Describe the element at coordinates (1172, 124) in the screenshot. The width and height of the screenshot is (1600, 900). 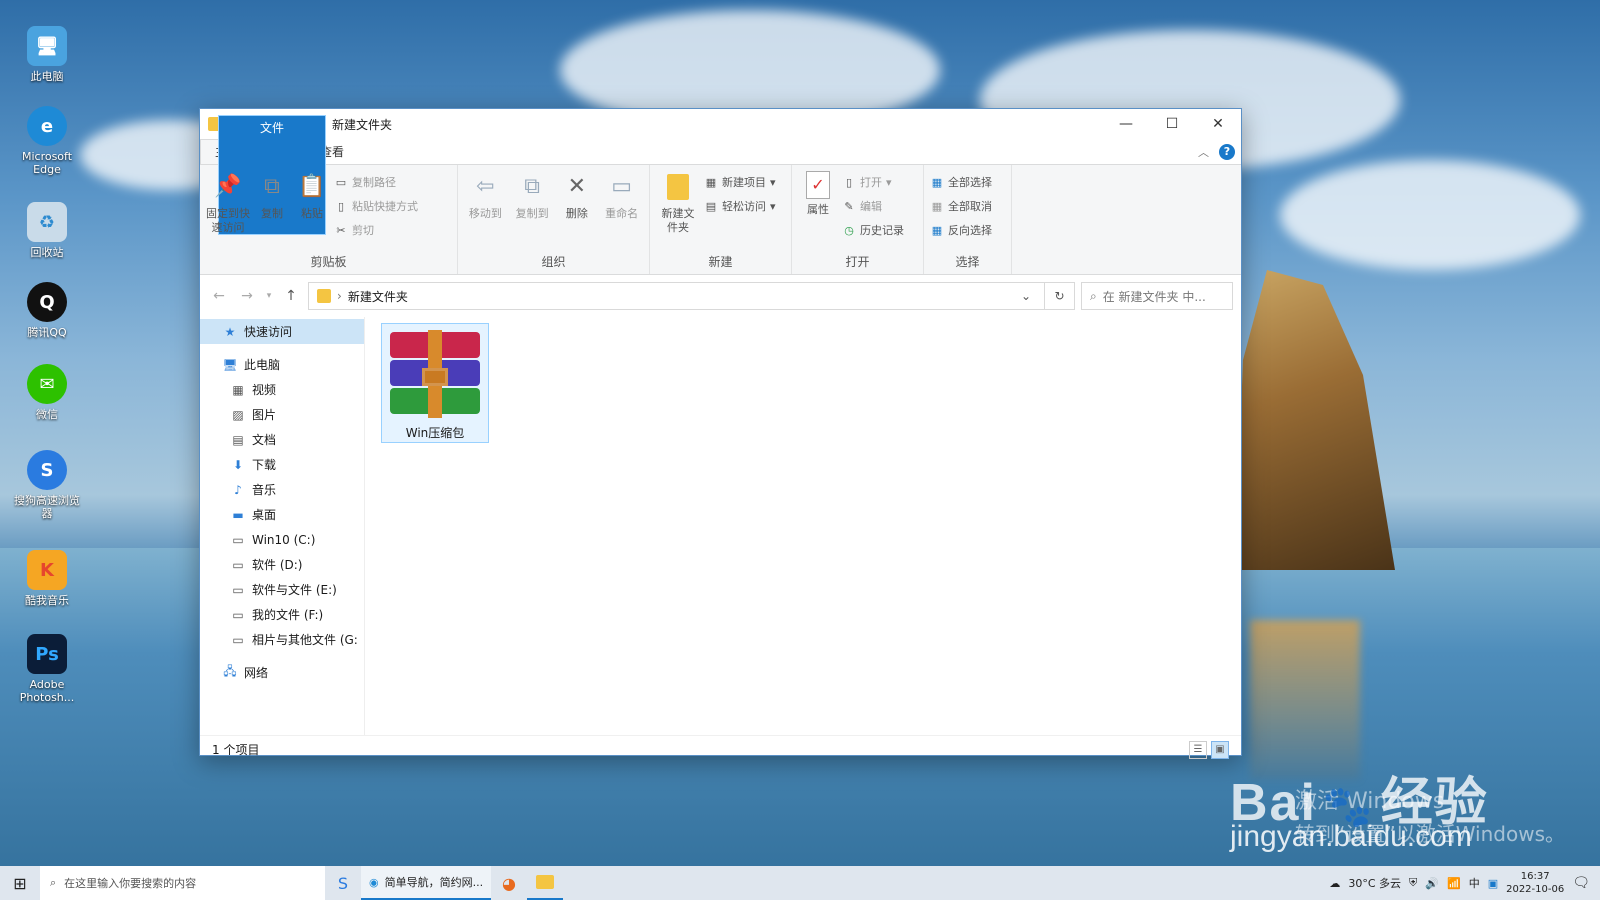
I see `maximize-button: ☐` at that location.